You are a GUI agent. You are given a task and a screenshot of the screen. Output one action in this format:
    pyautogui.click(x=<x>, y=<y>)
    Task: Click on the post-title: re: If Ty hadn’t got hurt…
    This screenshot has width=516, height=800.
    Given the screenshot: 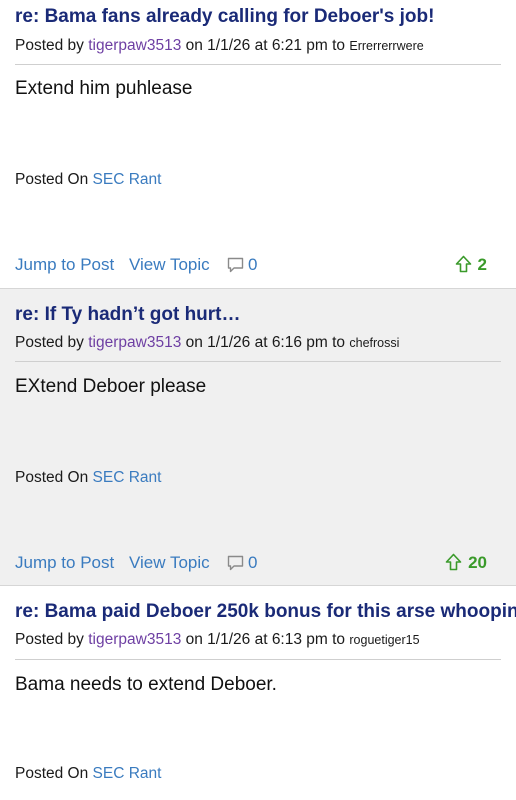 What is the action you would take?
    pyautogui.click(x=128, y=315)
    